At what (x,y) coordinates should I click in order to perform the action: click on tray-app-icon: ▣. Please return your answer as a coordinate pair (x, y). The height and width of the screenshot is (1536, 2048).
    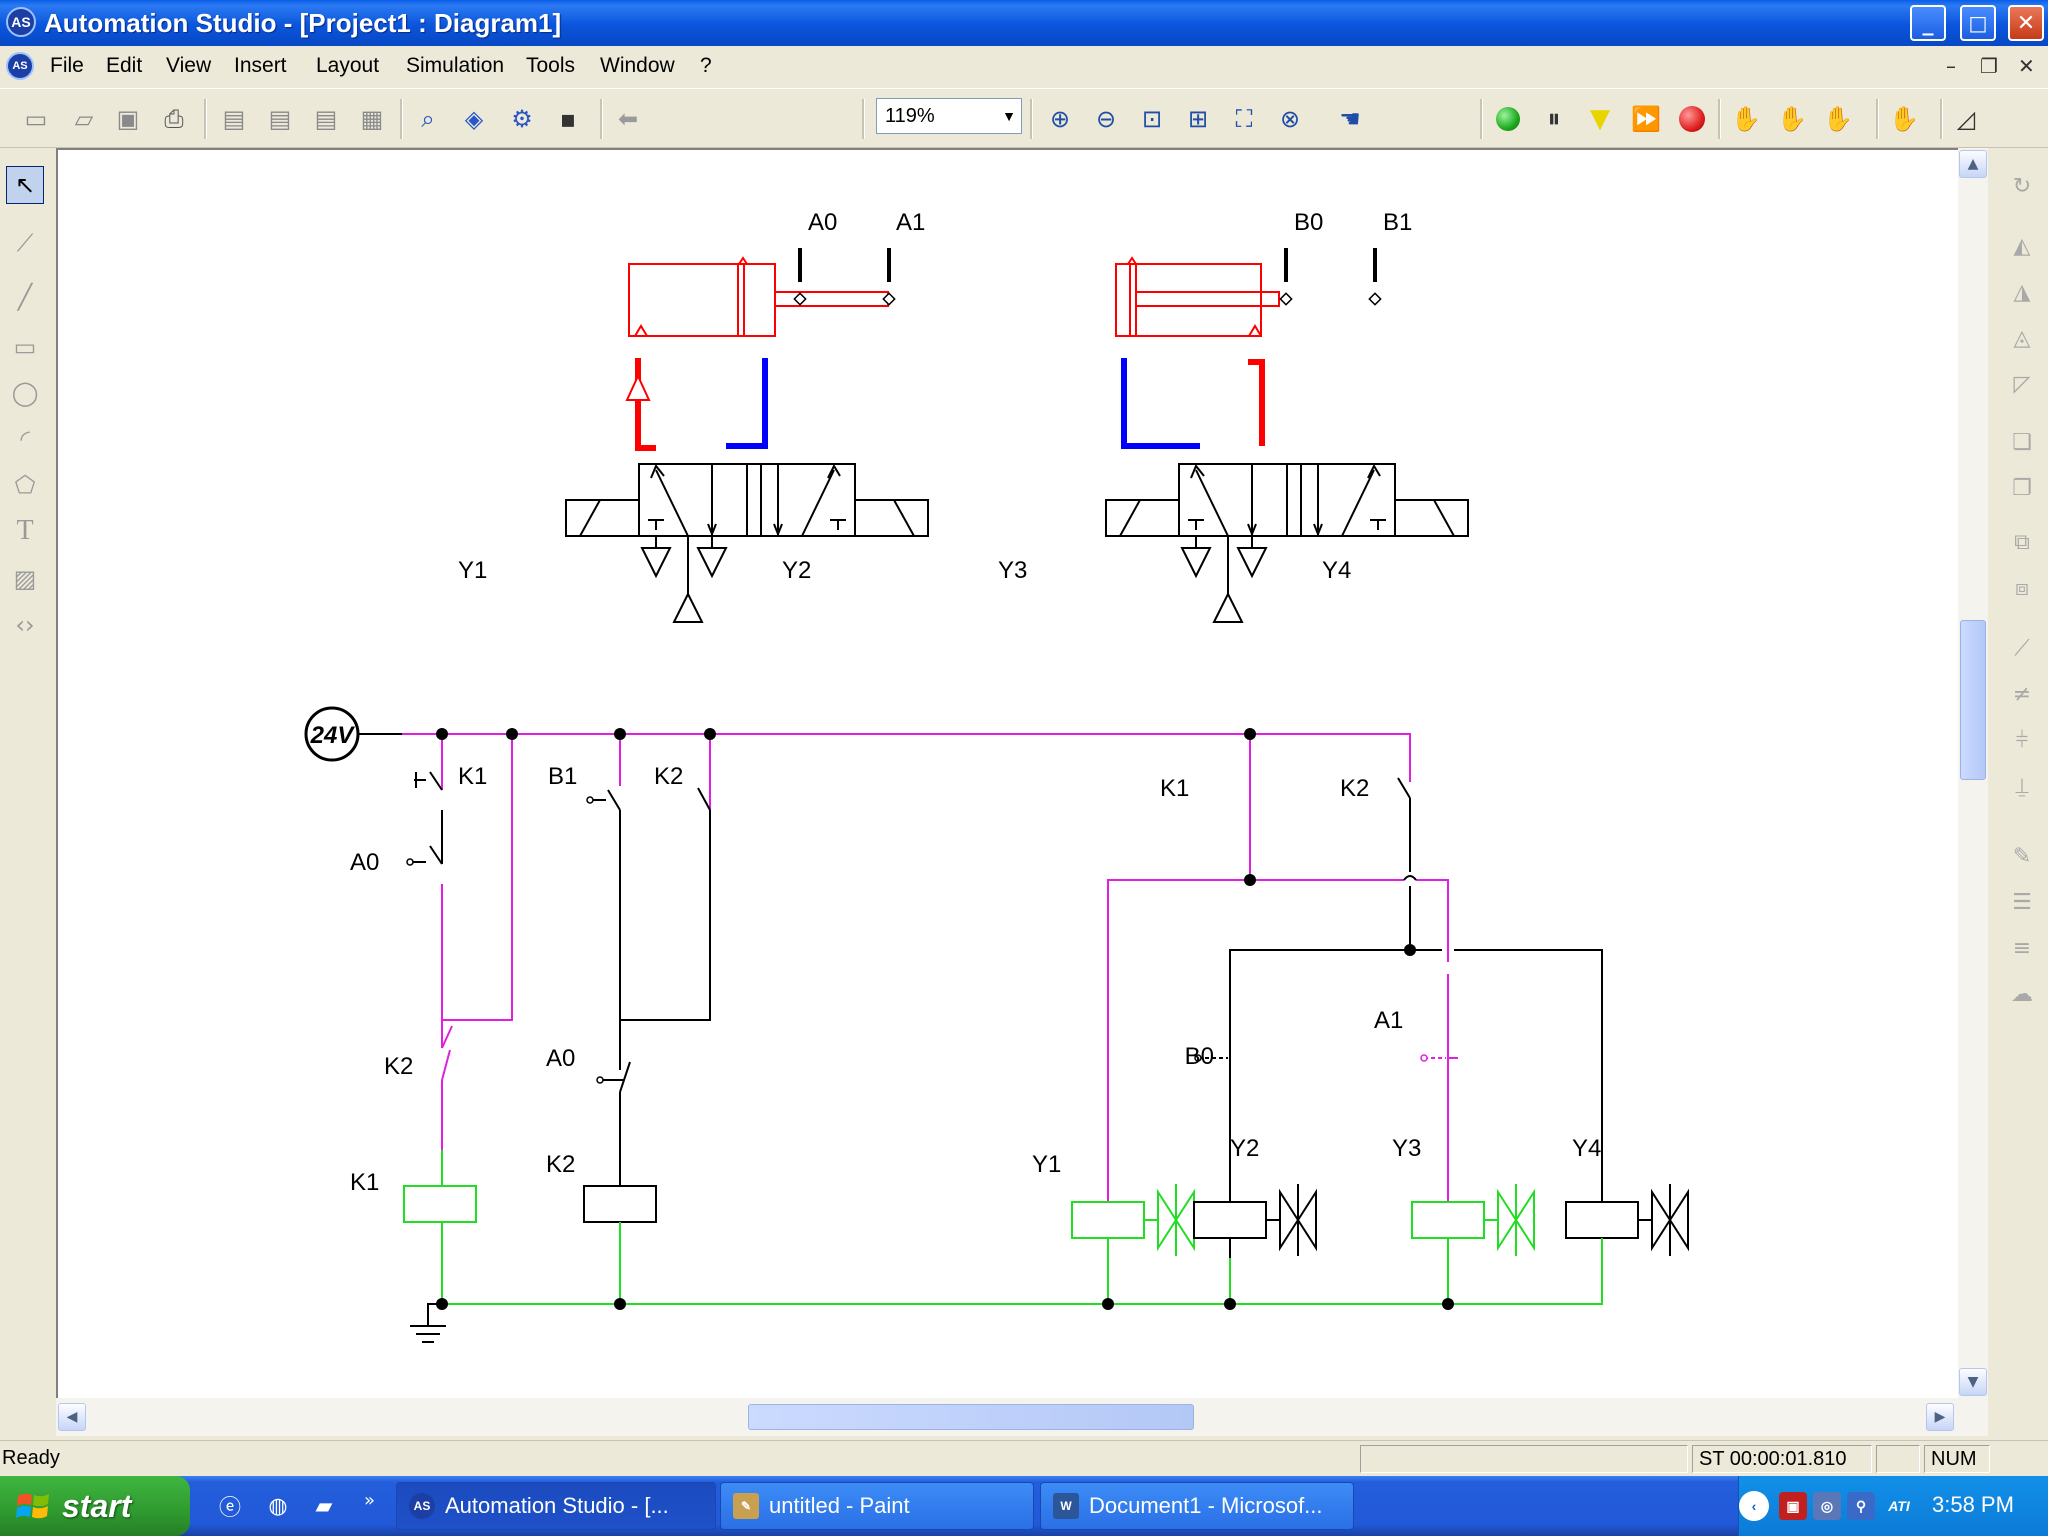
    Looking at the image, I should click on (1793, 1506).